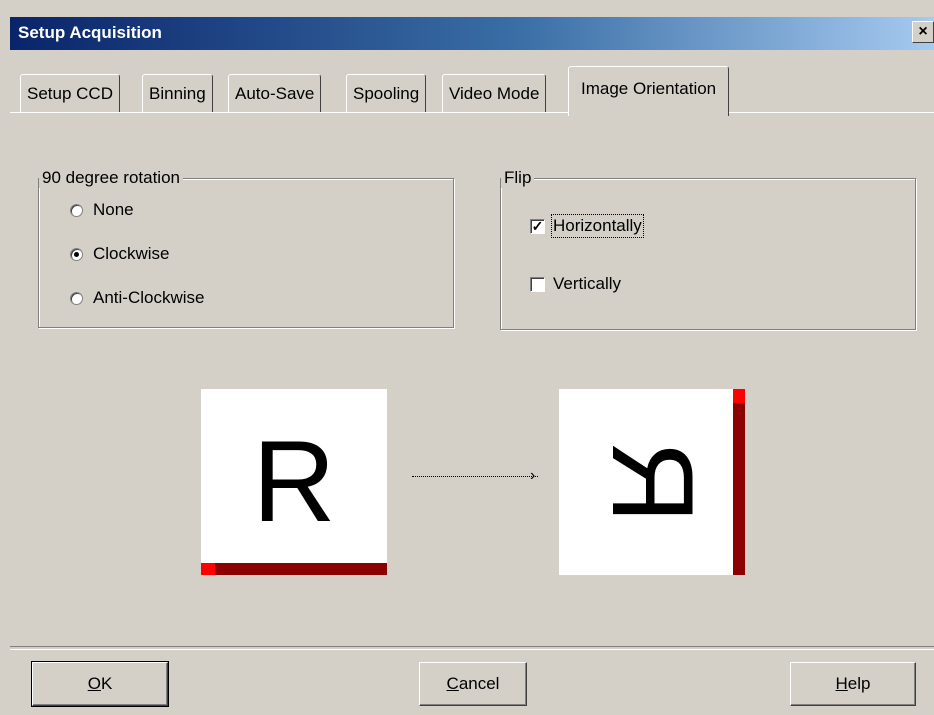  I want to click on tab-video-mode: Video Mode, so click(494, 93).